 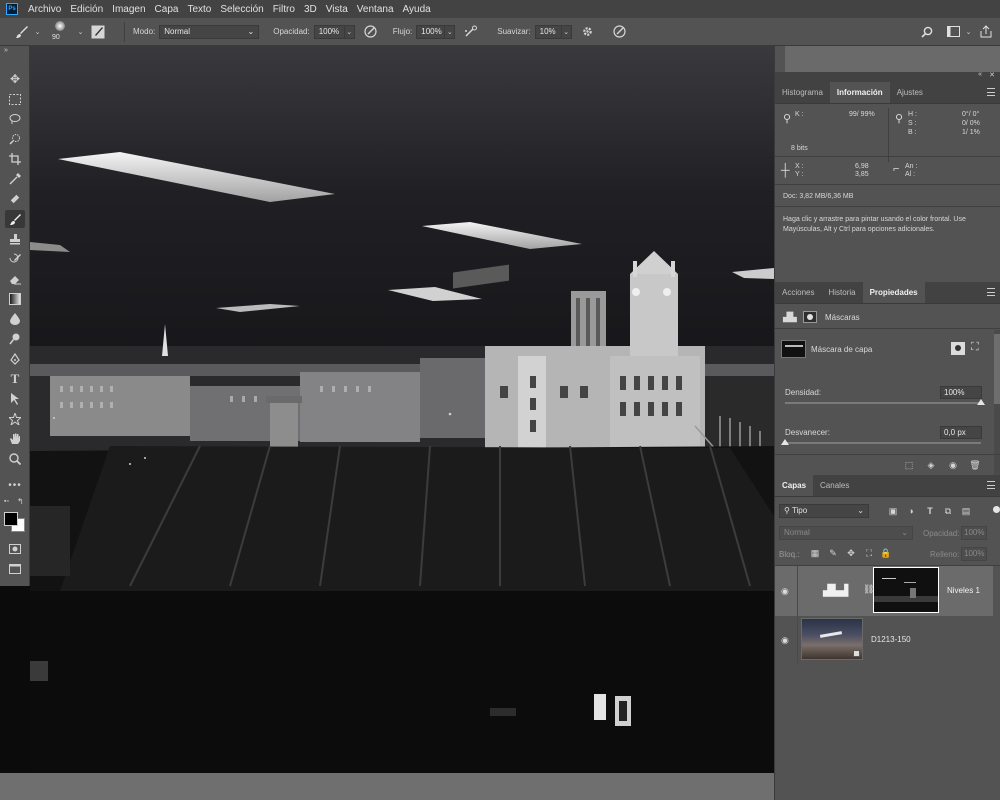 I want to click on layer-row-photo: ◉ D1213-150, so click(x=884, y=642).